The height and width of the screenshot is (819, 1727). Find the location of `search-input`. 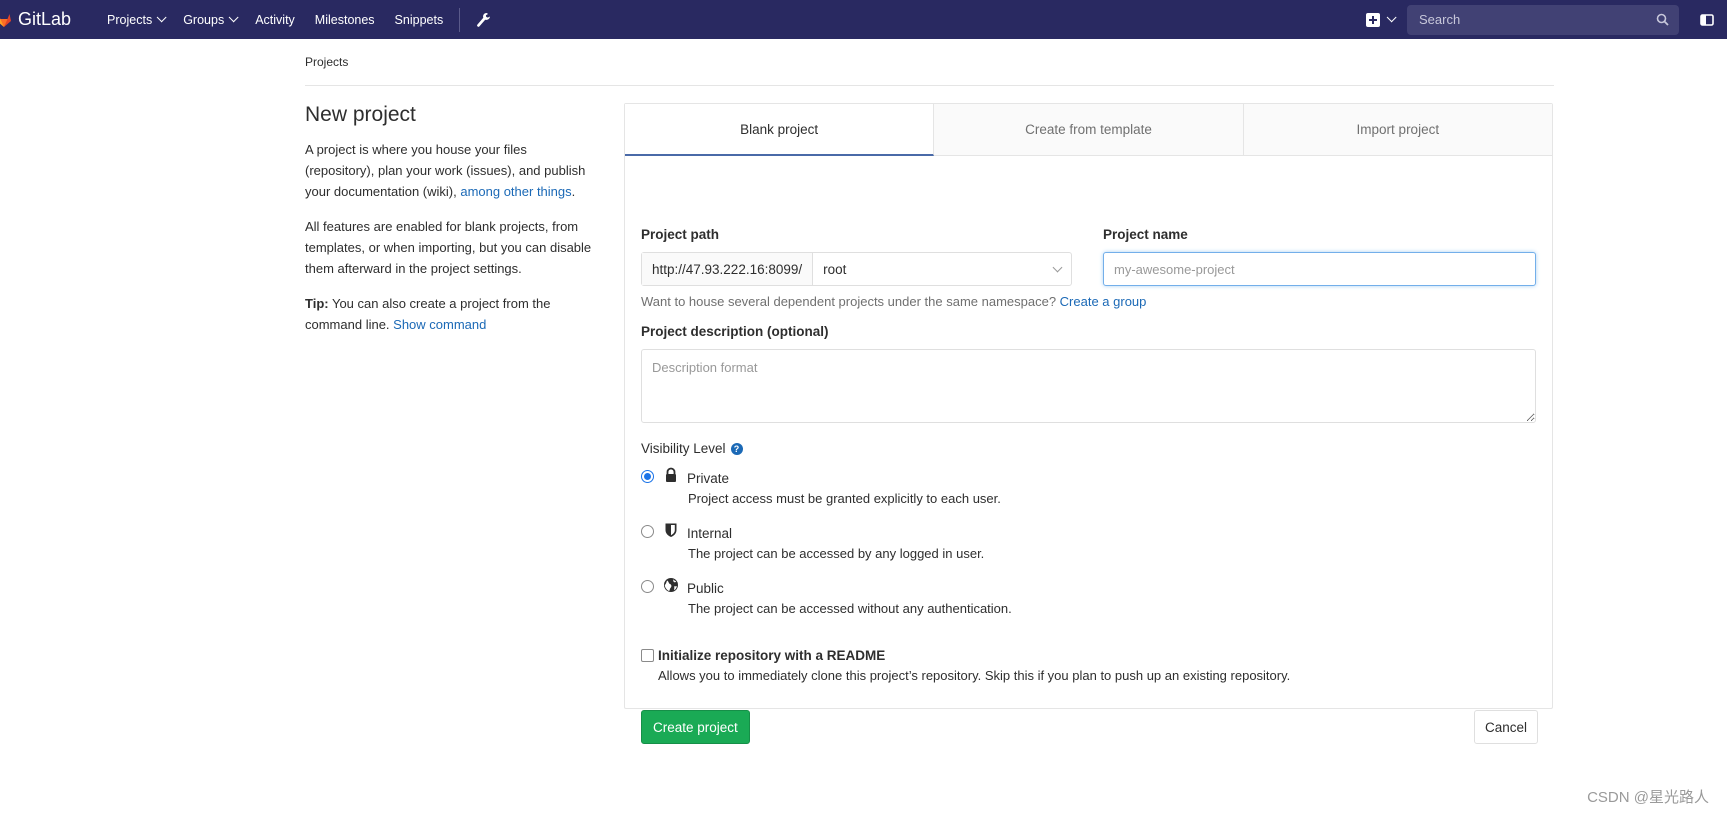

search-input is located at coordinates (1536, 19).